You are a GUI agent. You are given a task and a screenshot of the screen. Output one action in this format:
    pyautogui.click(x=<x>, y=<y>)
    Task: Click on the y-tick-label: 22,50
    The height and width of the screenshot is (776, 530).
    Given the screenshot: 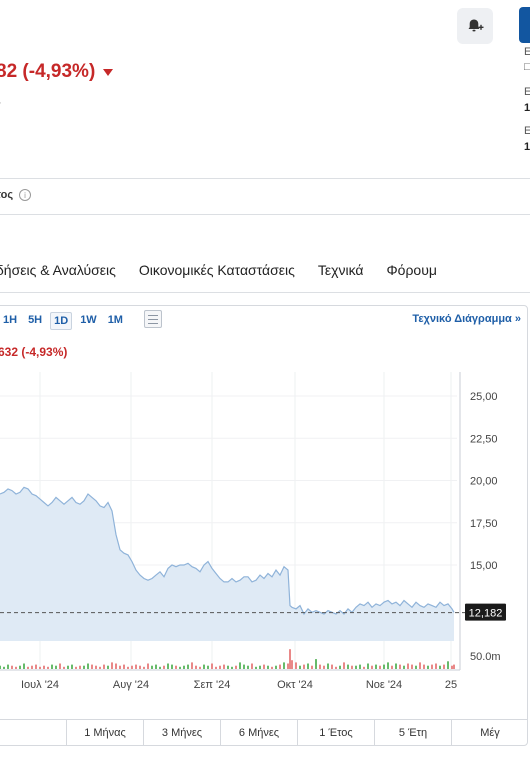 What is the action you would take?
    pyautogui.click(x=484, y=439)
    